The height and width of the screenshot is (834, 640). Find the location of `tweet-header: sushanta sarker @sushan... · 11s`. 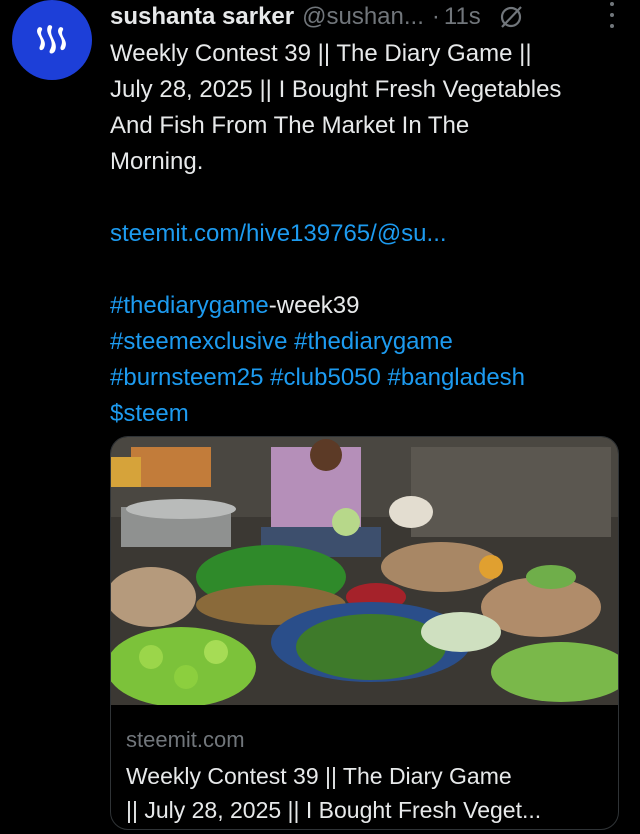

tweet-header: sushanta sarker @sushan... · 11s is located at coordinates (372, 17).